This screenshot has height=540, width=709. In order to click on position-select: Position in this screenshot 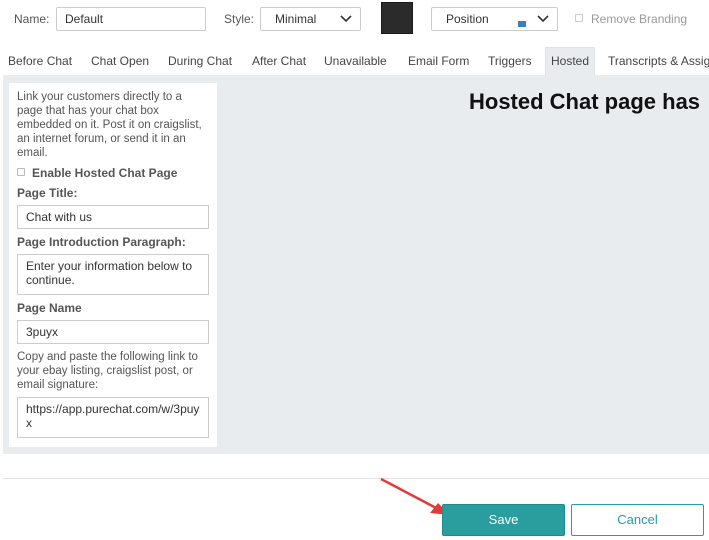, I will do `click(494, 19)`.